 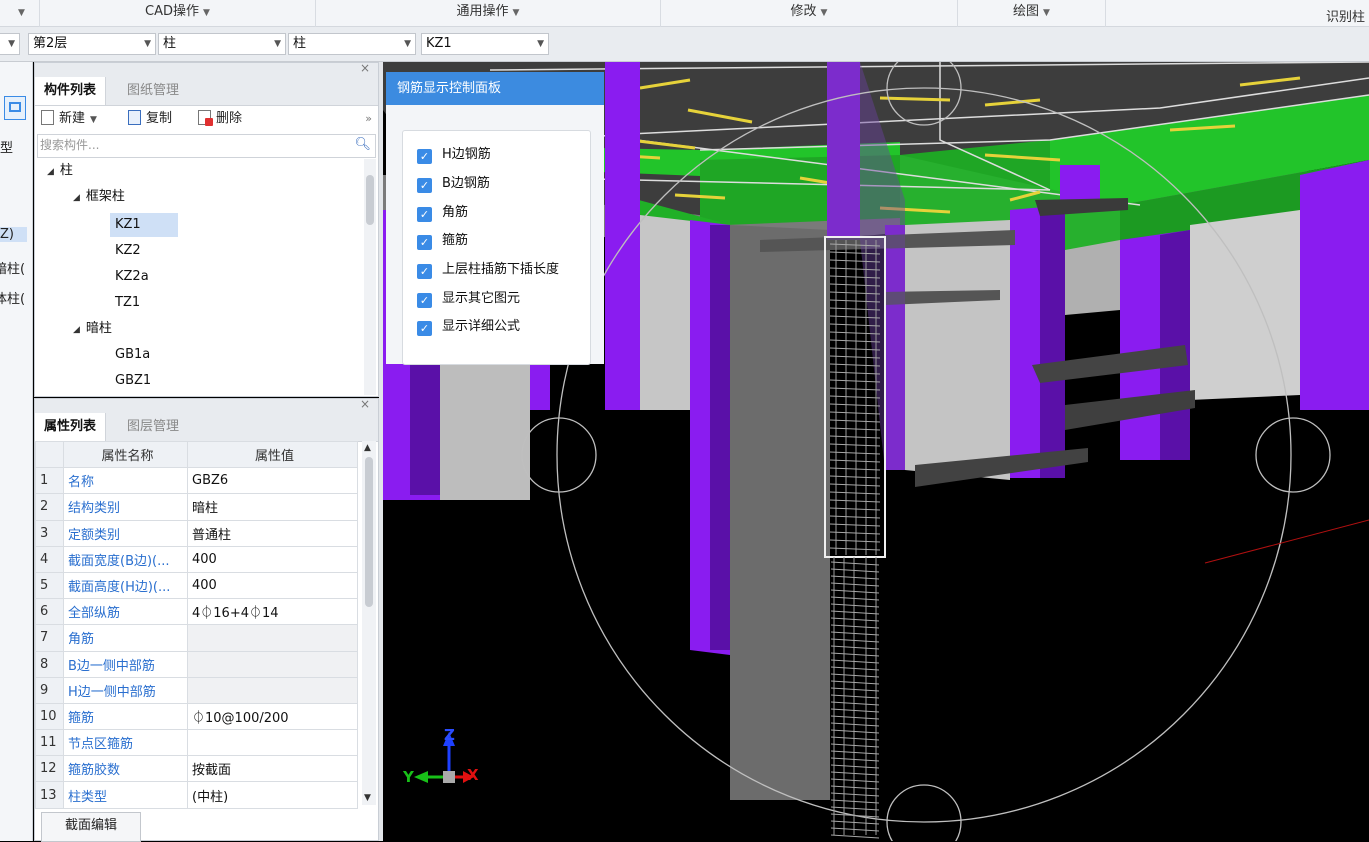 I want to click on tree-node-hidden-column: ◢ 暗柱, so click(x=92, y=329).